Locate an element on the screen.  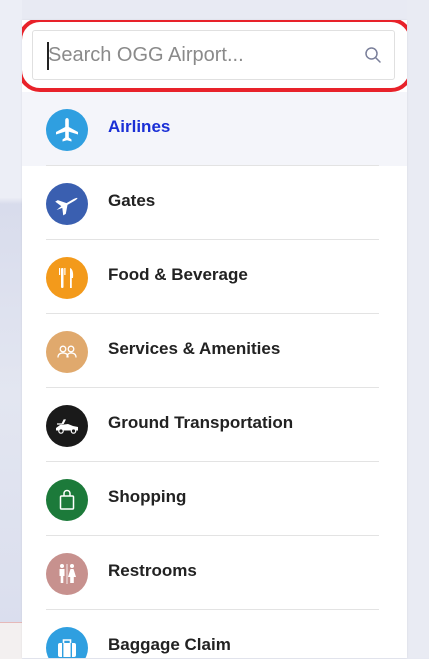
category-shopping: Shopping is located at coordinates (214, 499).